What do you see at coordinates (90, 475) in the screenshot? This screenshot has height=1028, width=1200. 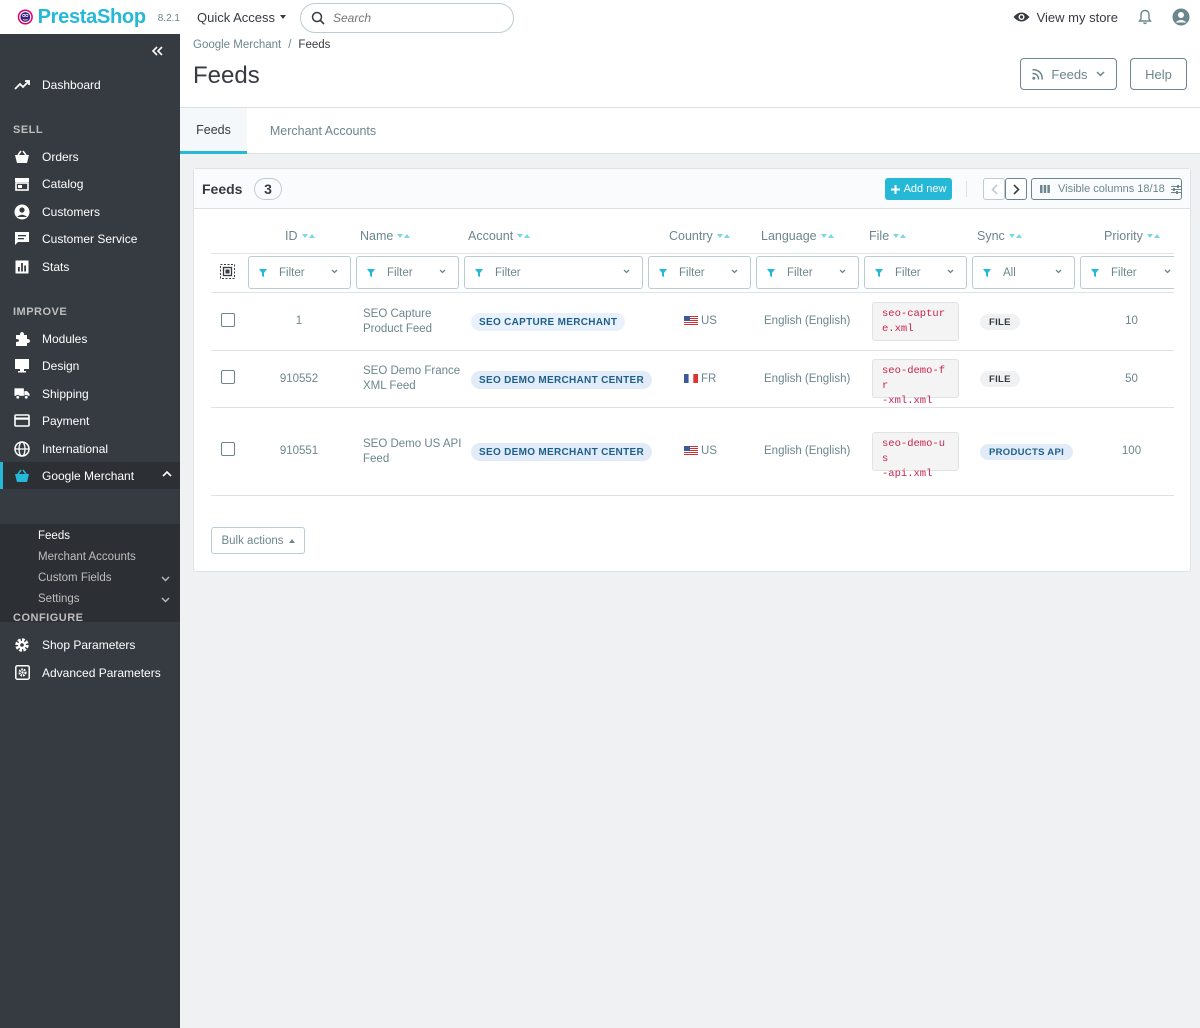 I see `sidebar-item-google-merchant: Google Merchant` at bounding box center [90, 475].